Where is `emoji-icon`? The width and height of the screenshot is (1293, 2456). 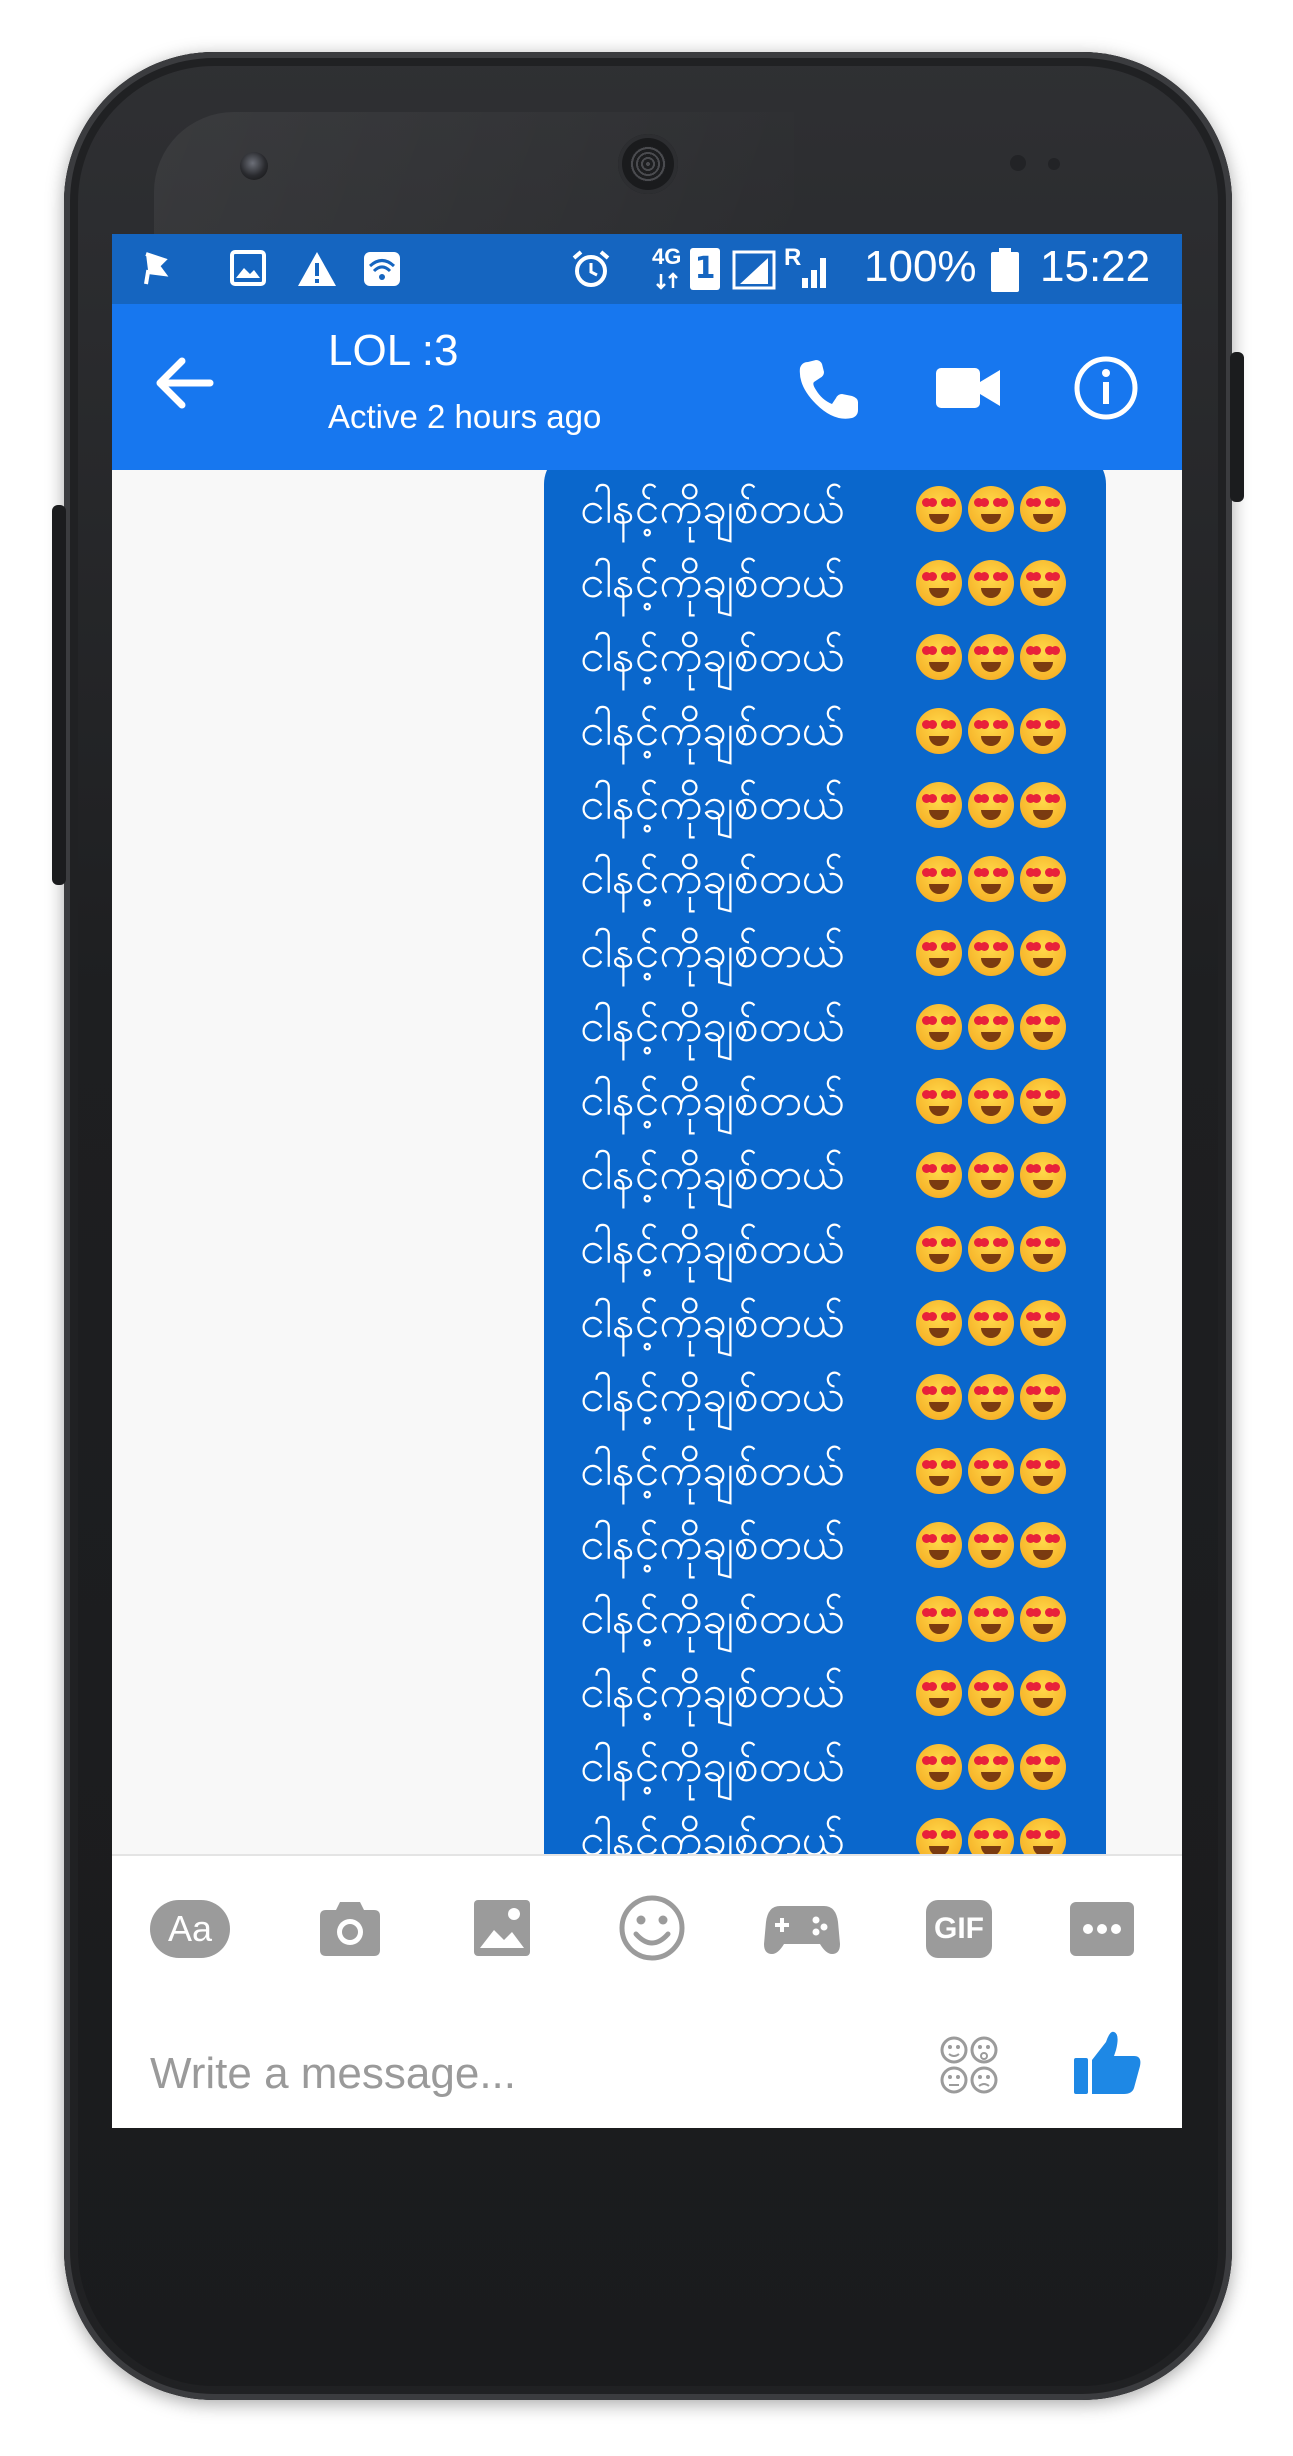
emoji-icon is located at coordinates (652, 1928).